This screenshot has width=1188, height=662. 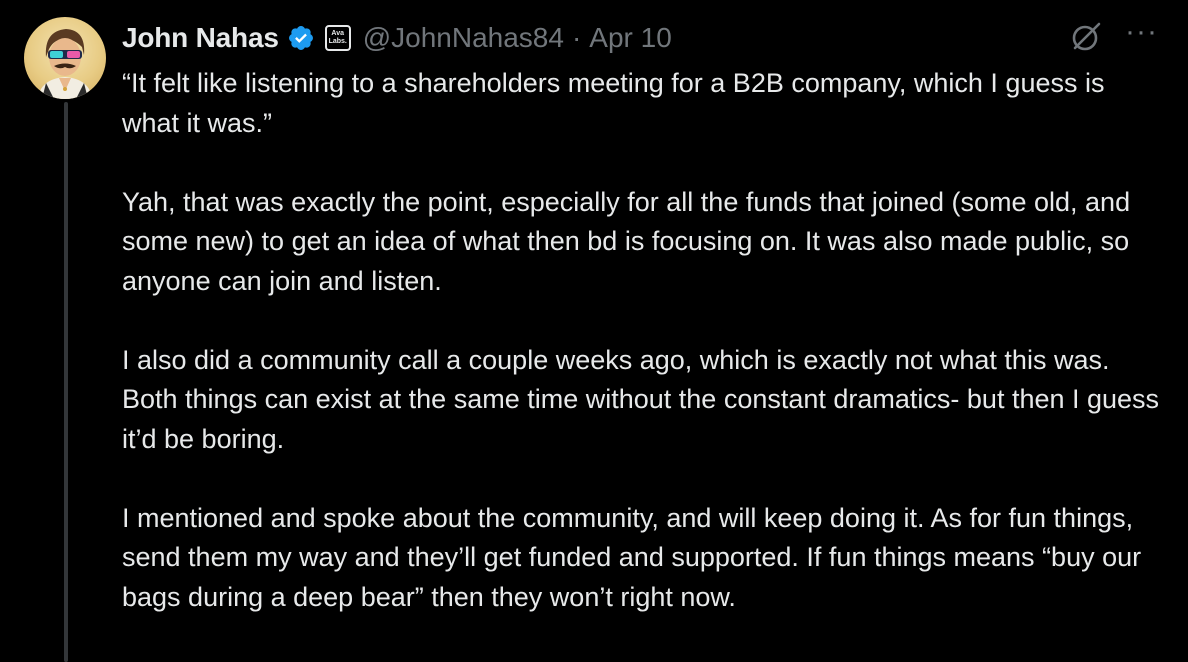 What do you see at coordinates (1141, 32) in the screenshot?
I see `more-options-icon: ···` at bounding box center [1141, 32].